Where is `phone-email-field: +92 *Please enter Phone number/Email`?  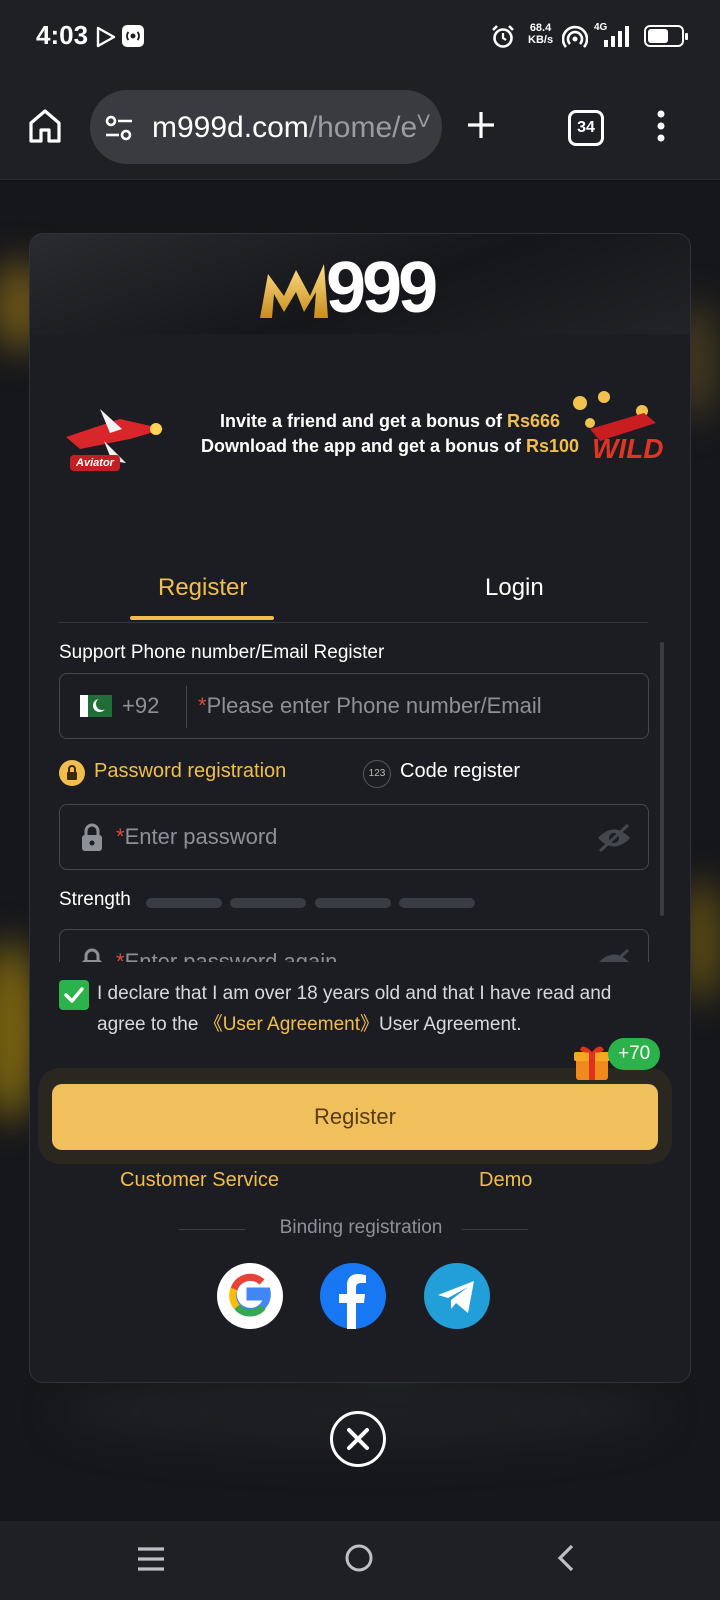
phone-email-field: +92 *Please enter Phone number/Email is located at coordinates (354, 706).